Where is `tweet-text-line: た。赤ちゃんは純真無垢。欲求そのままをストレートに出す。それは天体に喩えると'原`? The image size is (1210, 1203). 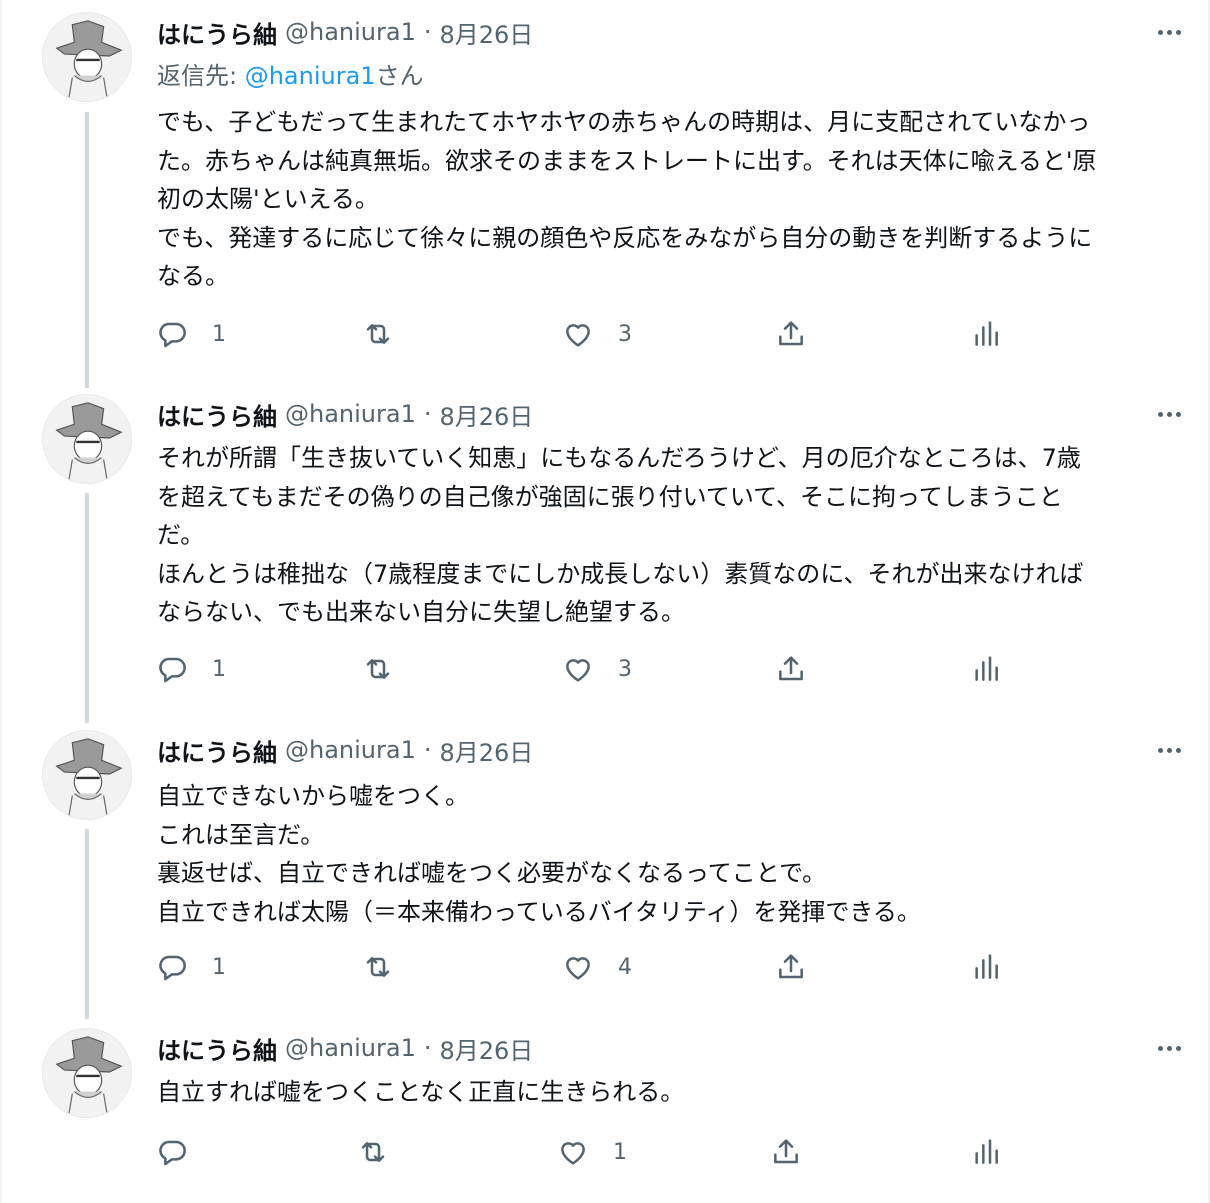 tweet-text-line: た。赤ちゃんは純真無垢。欲求そのままをストレートに出す。それは天体に喩えると'原 is located at coordinates (627, 160).